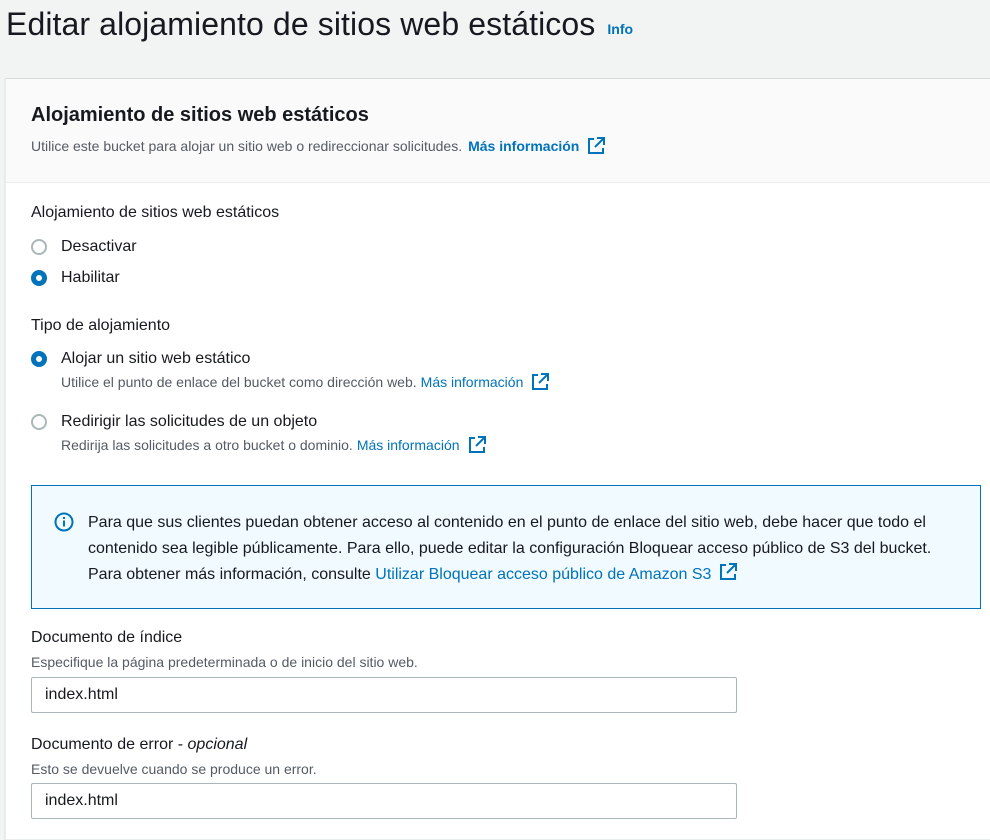  I want to click on index-document-label: Documento de índice, so click(107, 637).